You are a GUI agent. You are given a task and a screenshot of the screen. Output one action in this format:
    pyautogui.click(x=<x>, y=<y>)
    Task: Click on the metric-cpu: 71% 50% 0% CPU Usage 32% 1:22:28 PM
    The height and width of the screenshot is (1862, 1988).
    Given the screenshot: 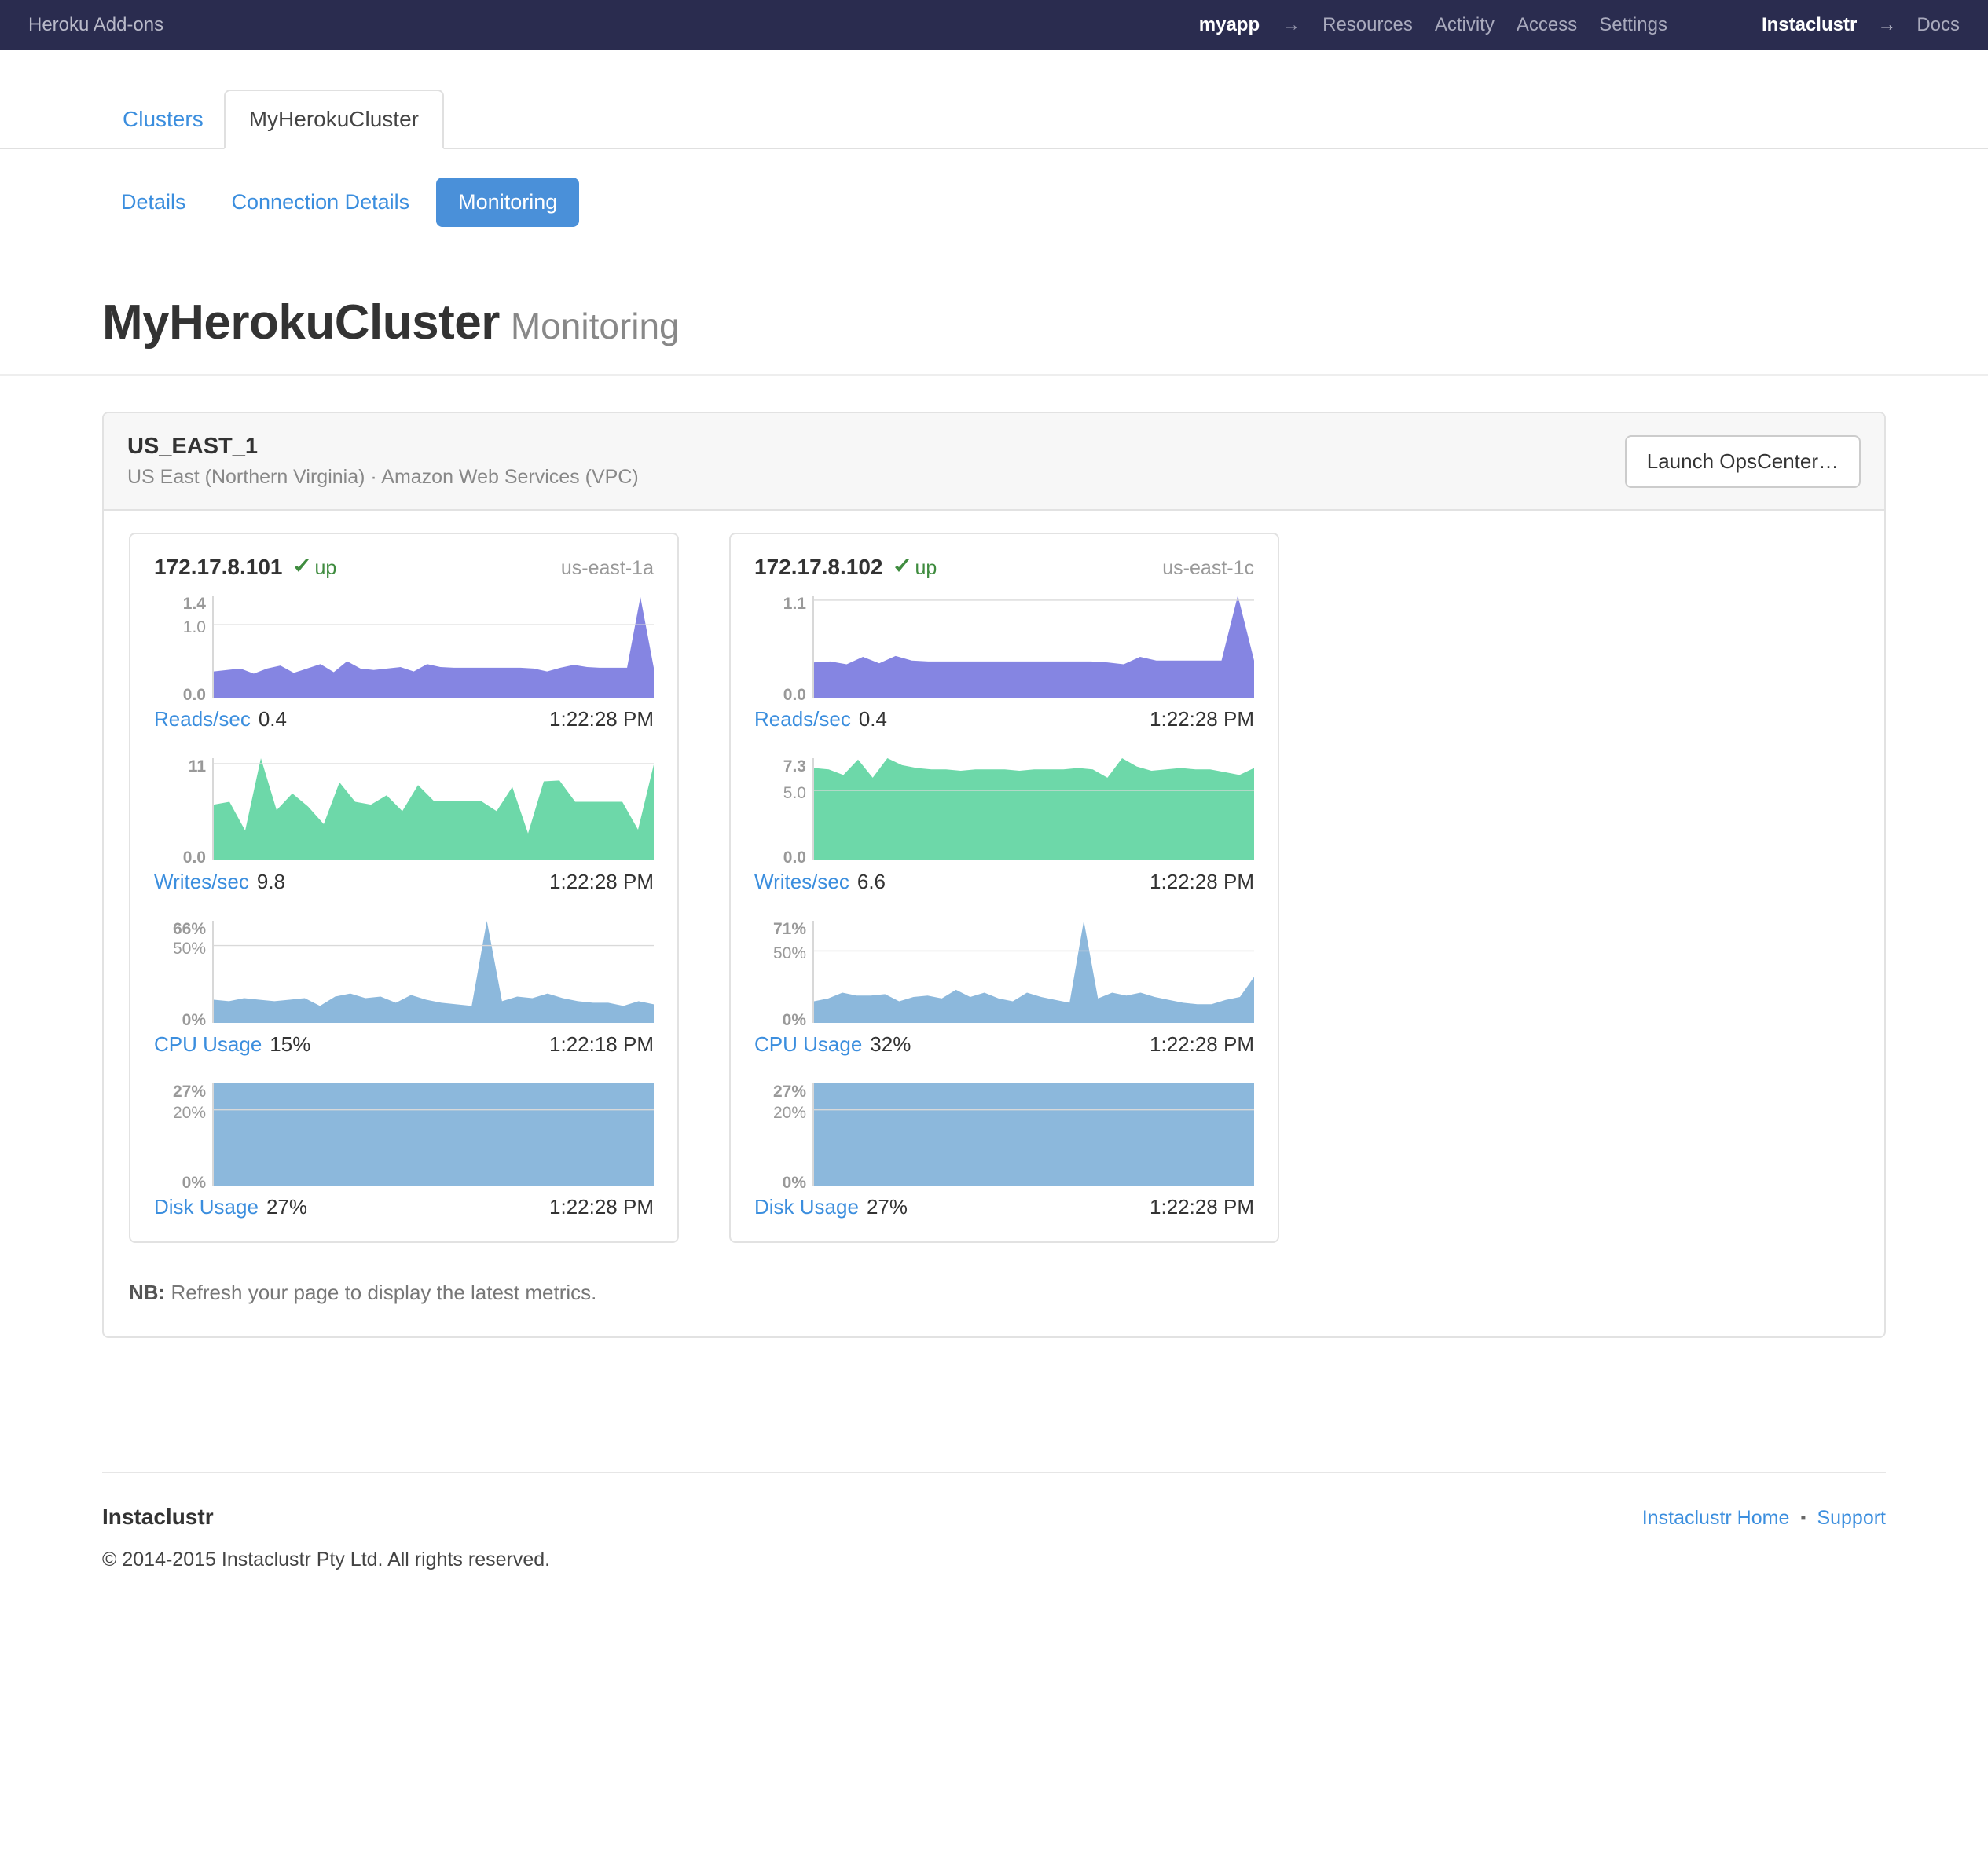 What is the action you would take?
    pyautogui.click(x=1004, y=989)
    